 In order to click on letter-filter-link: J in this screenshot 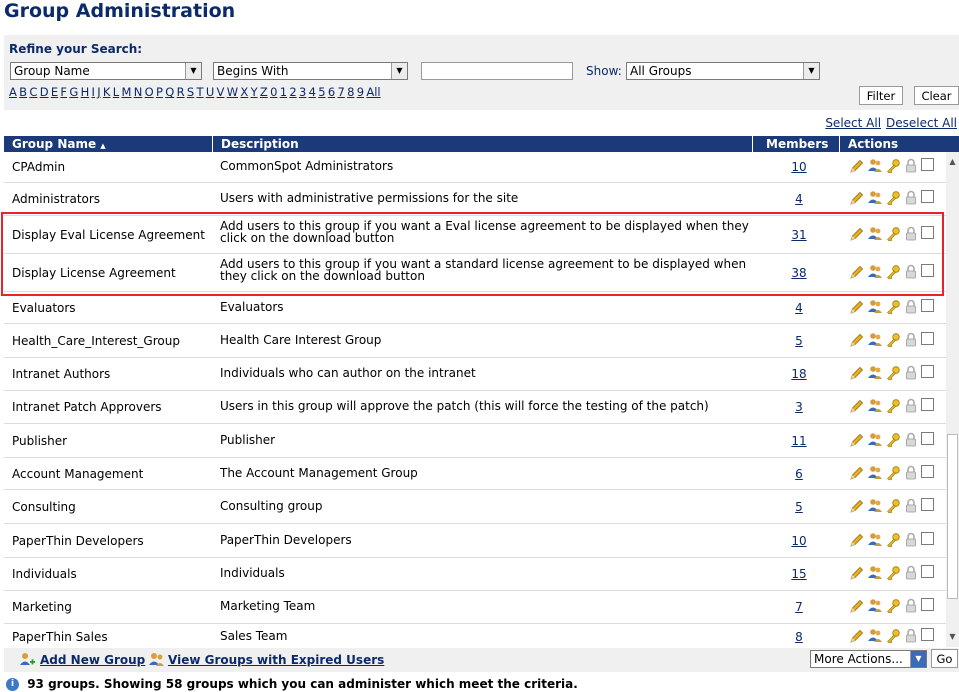, I will do `click(98, 92)`.